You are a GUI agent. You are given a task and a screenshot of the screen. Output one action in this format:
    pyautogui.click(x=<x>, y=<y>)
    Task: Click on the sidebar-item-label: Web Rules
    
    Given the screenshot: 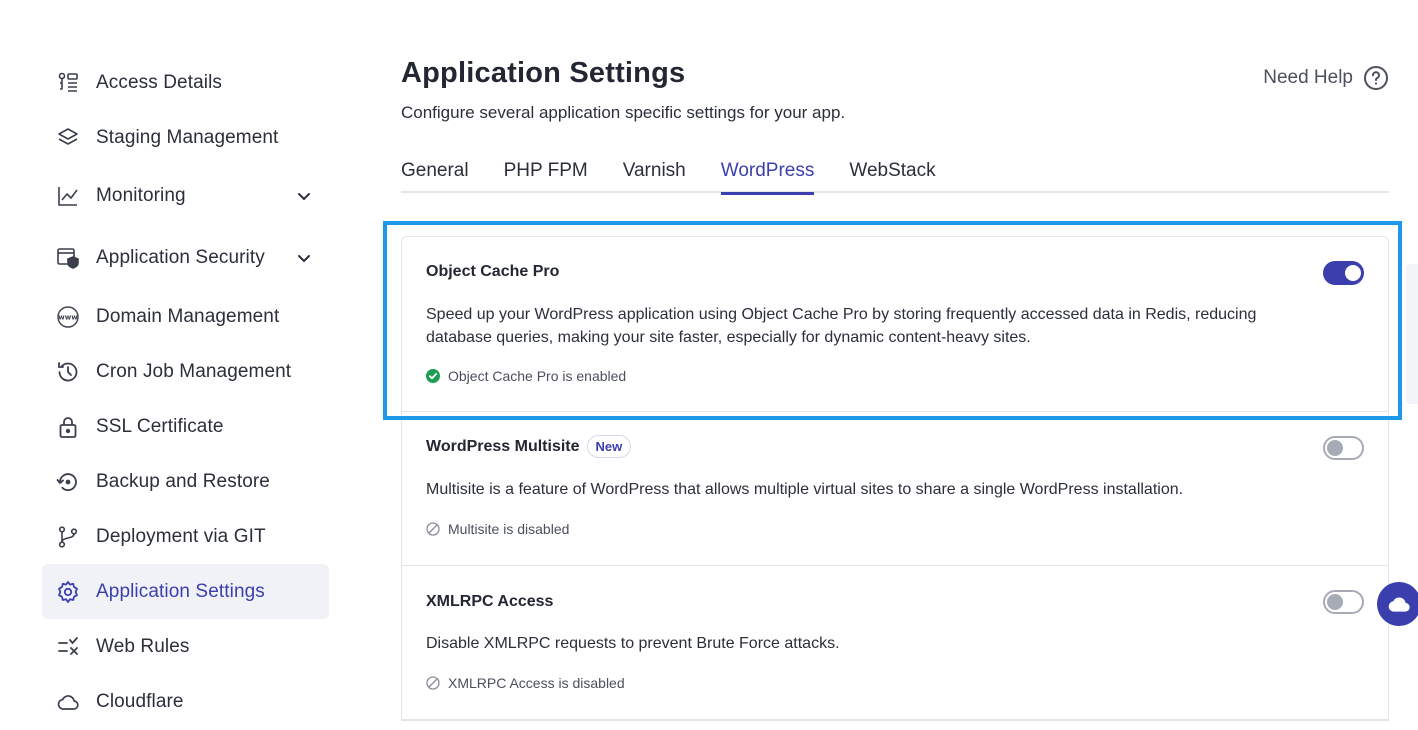 What is the action you would take?
    pyautogui.click(x=143, y=646)
    